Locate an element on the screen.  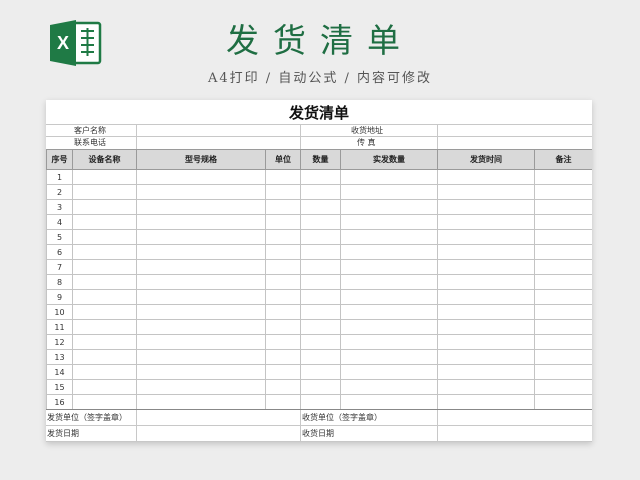
table-header-row: 序号 设备名称 型号规格 单位 数量 实发数量 发货时间 备注 is located at coordinates (319, 159).